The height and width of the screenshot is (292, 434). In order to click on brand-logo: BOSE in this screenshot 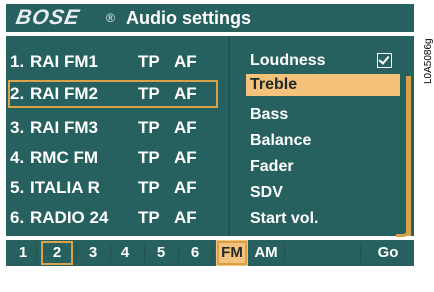, I will do `click(48, 17)`.